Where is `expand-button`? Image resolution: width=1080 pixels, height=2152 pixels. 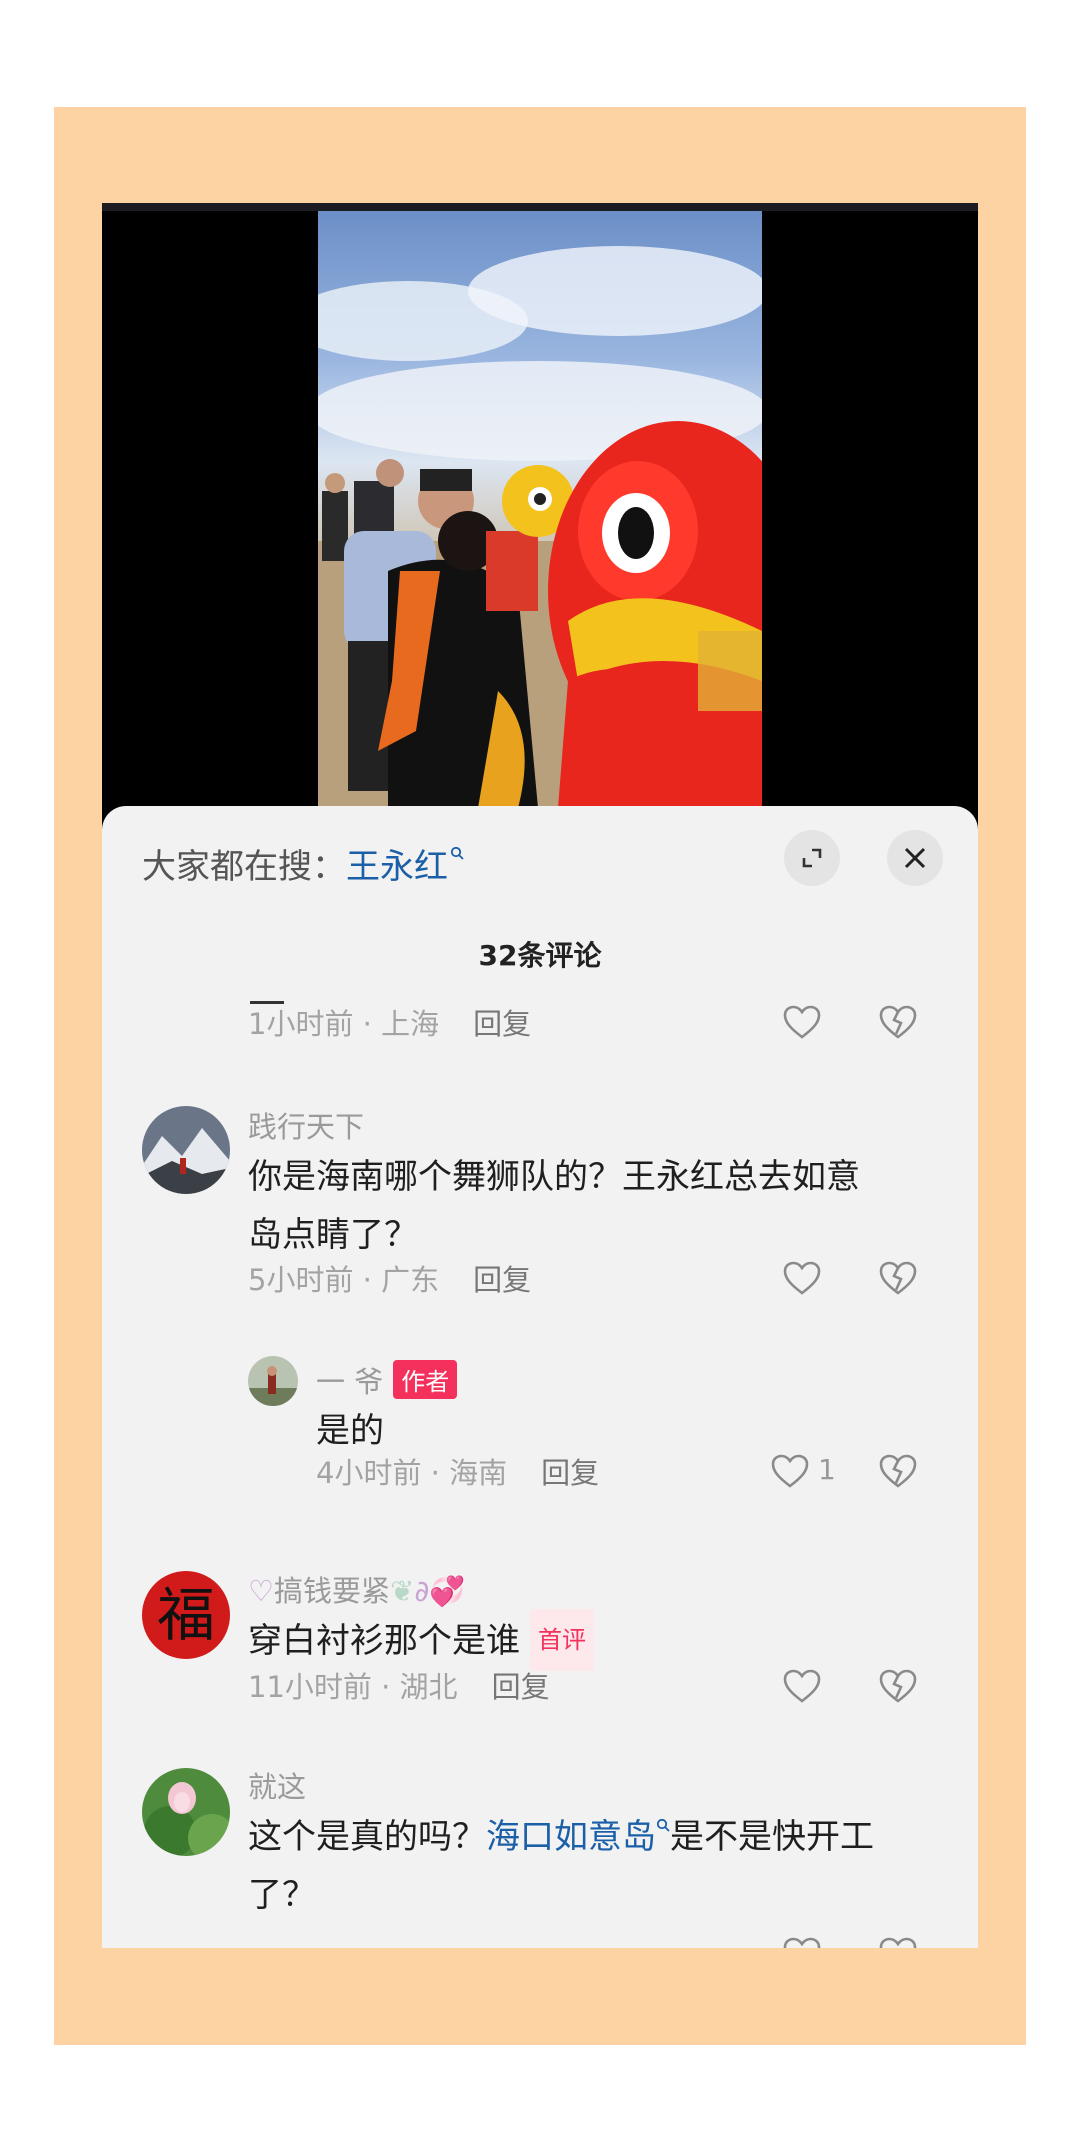
expand-button is located at coordinates (812, 858).